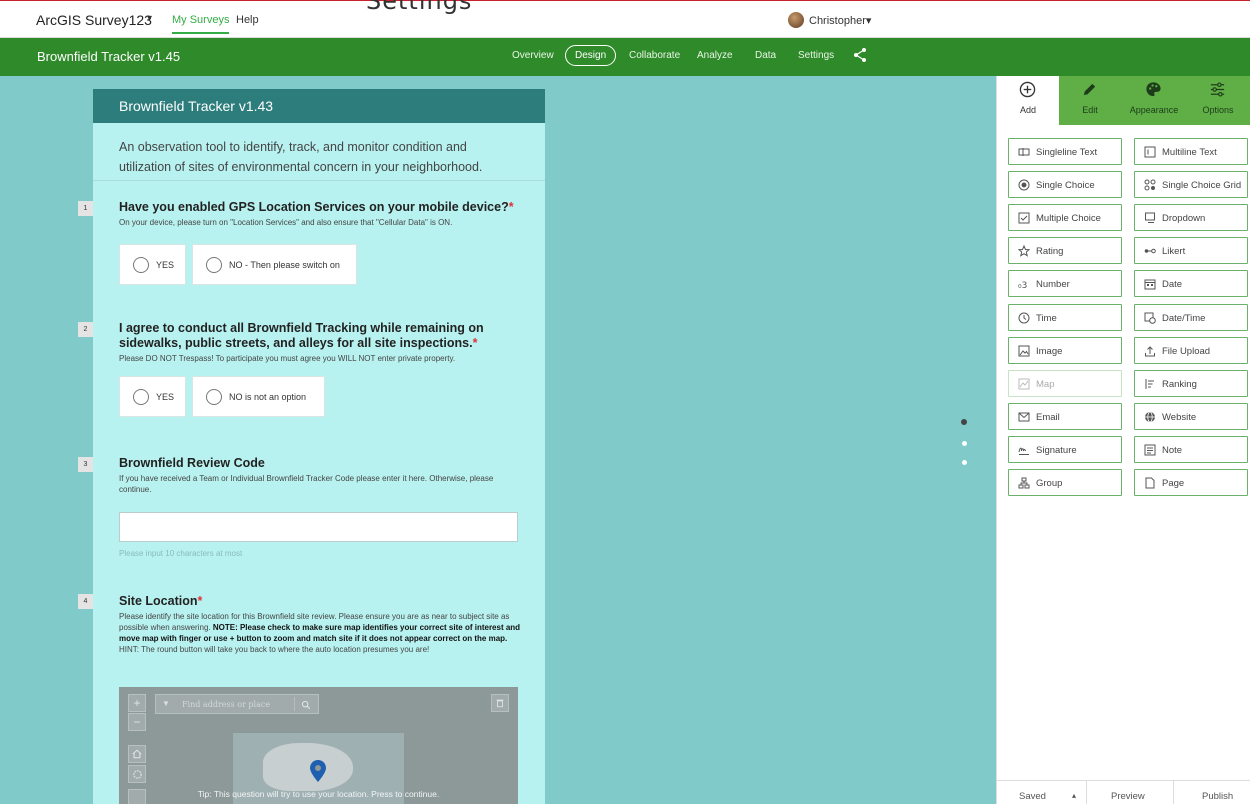 This screenshot has height=804, width=1250. I want to click on add-note-button: Note, so click(1191, 449).